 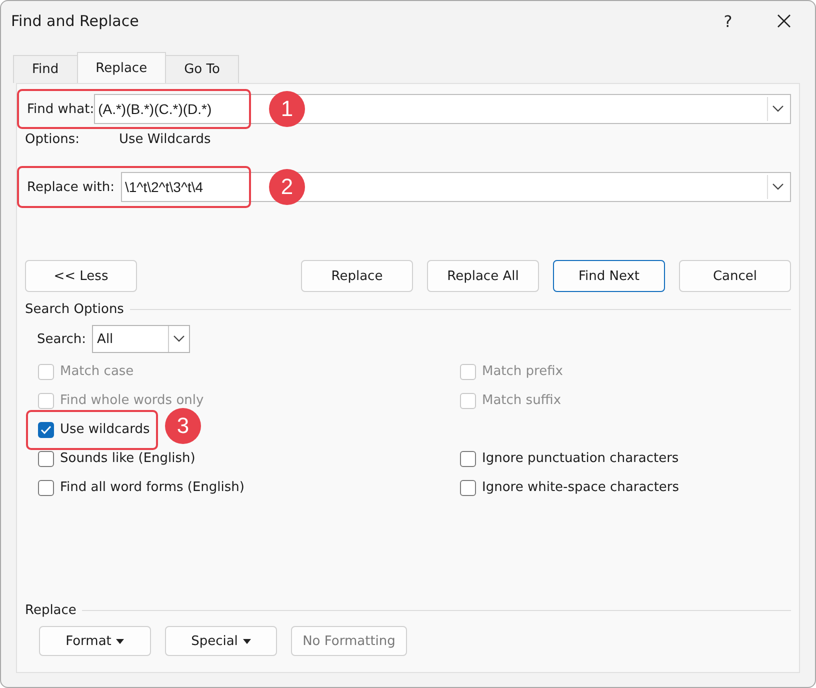 What do you see at coordinates (81, 276) in the screenshot?
I see `dialog-button: << Less` at bounding box center [81, 276].